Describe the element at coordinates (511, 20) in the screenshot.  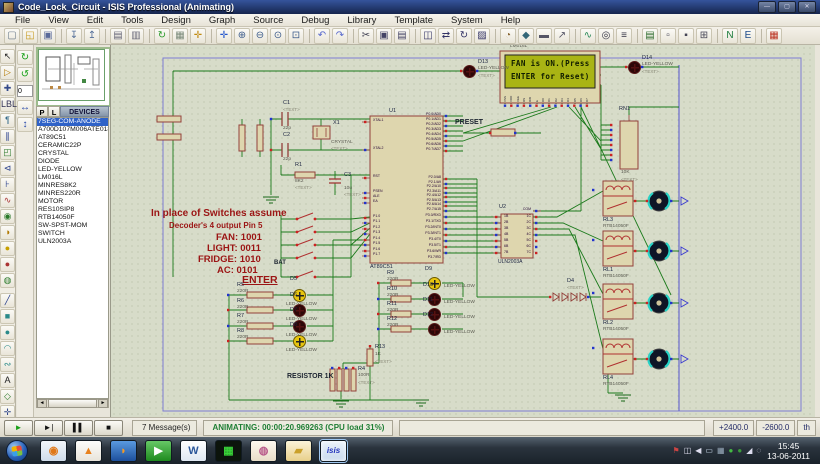
I see `menu-item: Help` at that location.